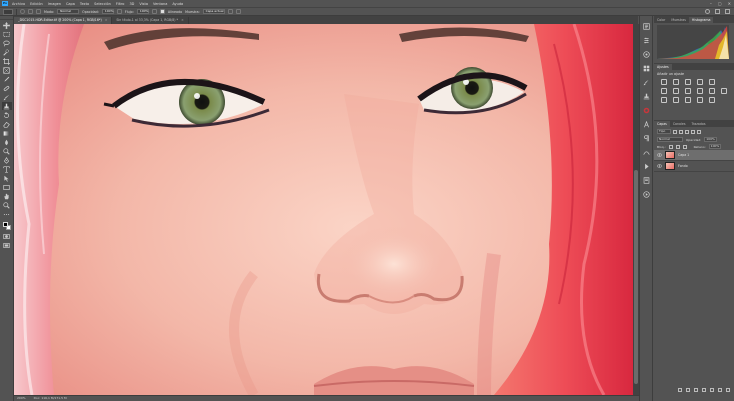 Image resolution: width=734 pixels, height=401 pixels. What do you see at coordinates (7, 236) in the screenshot?
I see `quick-mask-icon` at bounding box center [7, 236].